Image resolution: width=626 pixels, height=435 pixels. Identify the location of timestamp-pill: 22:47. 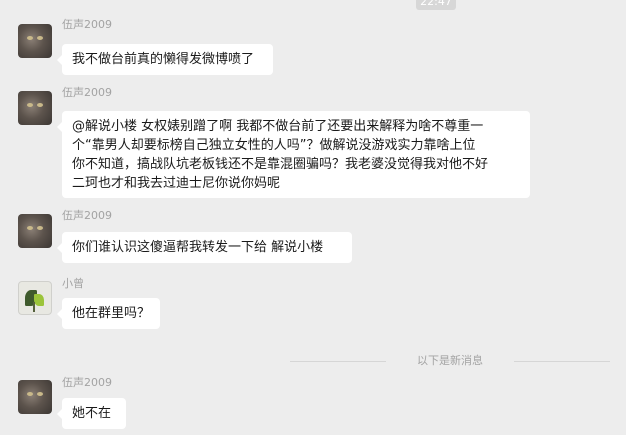
(436, 5).